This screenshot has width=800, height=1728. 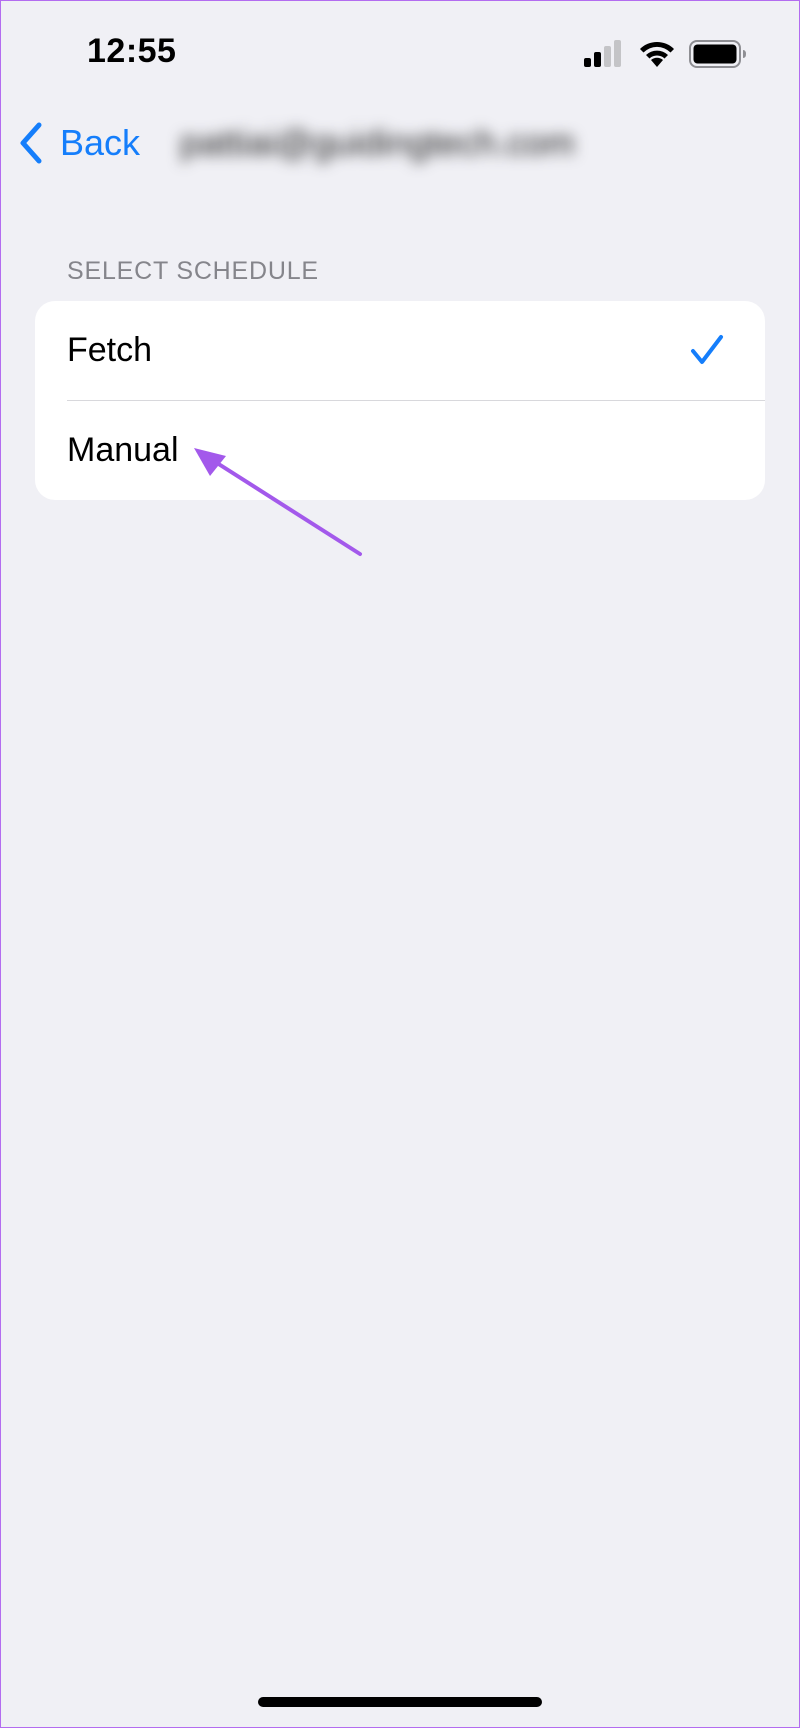 What do you see at coordinates (110, 350) in the screenshot?
I see `option-label: Fetch` at bounding box center [110, 350].